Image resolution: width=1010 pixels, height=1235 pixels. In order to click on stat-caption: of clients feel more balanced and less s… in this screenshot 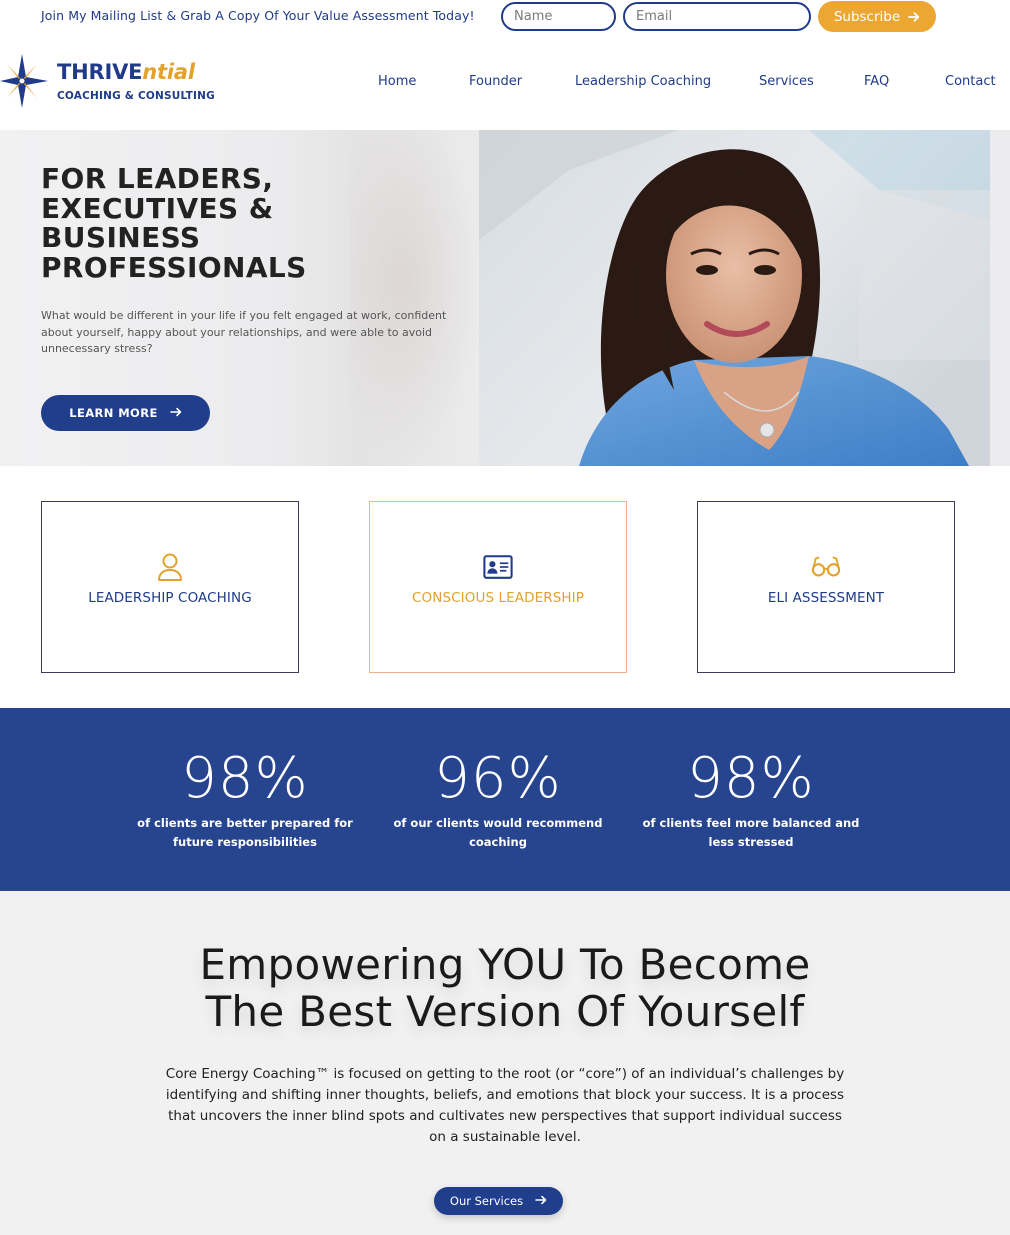, I will do `click(751, 832)`.